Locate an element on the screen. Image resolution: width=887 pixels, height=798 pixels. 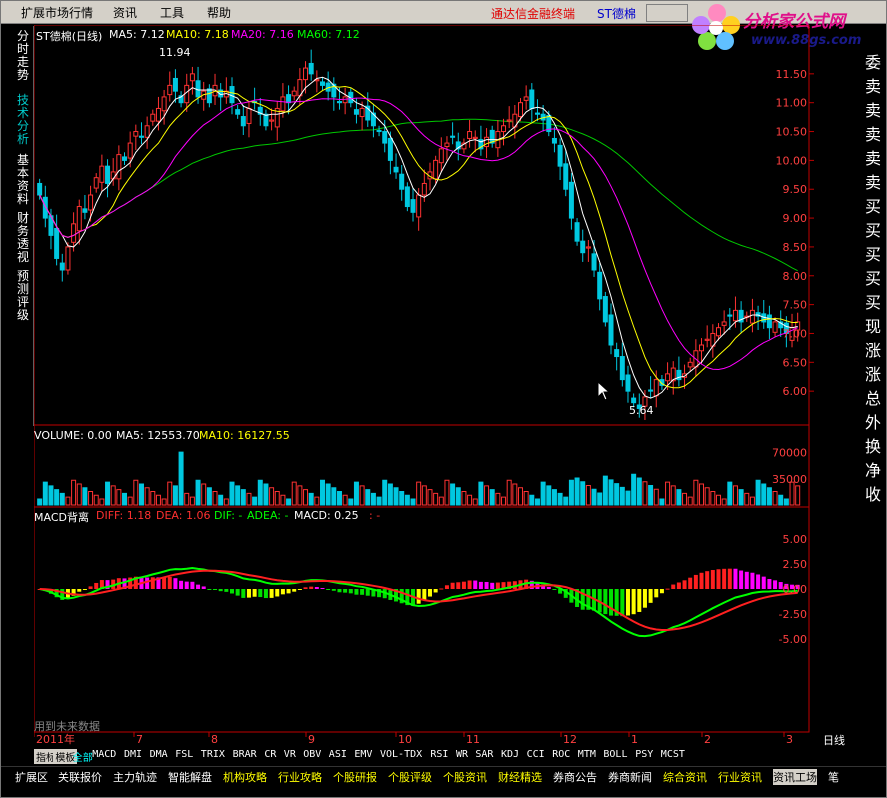
status-tab: 机构攻略 is located at coordinates (245, 777).